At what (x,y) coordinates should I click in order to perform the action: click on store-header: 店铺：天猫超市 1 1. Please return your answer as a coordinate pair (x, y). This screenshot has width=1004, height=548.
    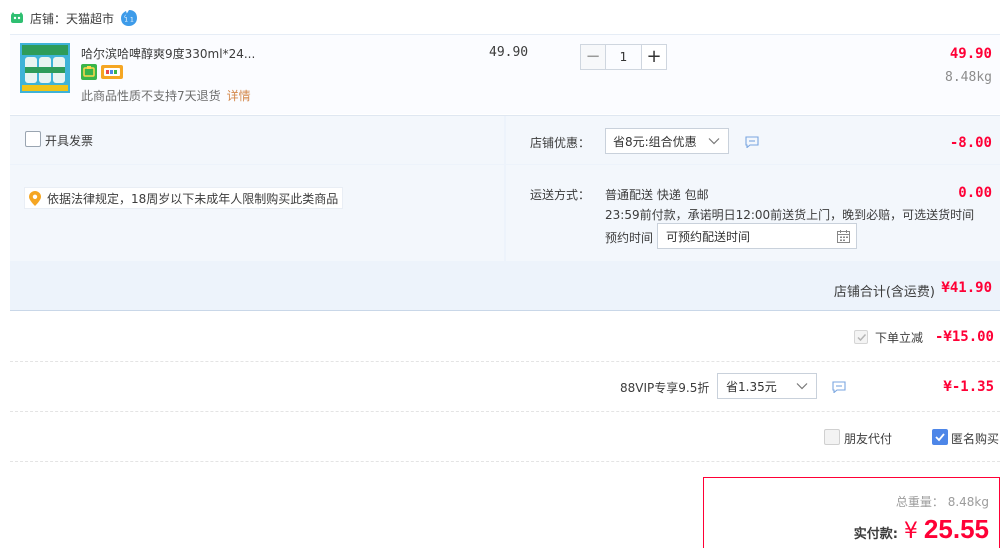
    Looking at the image, I should click on (74, 18).